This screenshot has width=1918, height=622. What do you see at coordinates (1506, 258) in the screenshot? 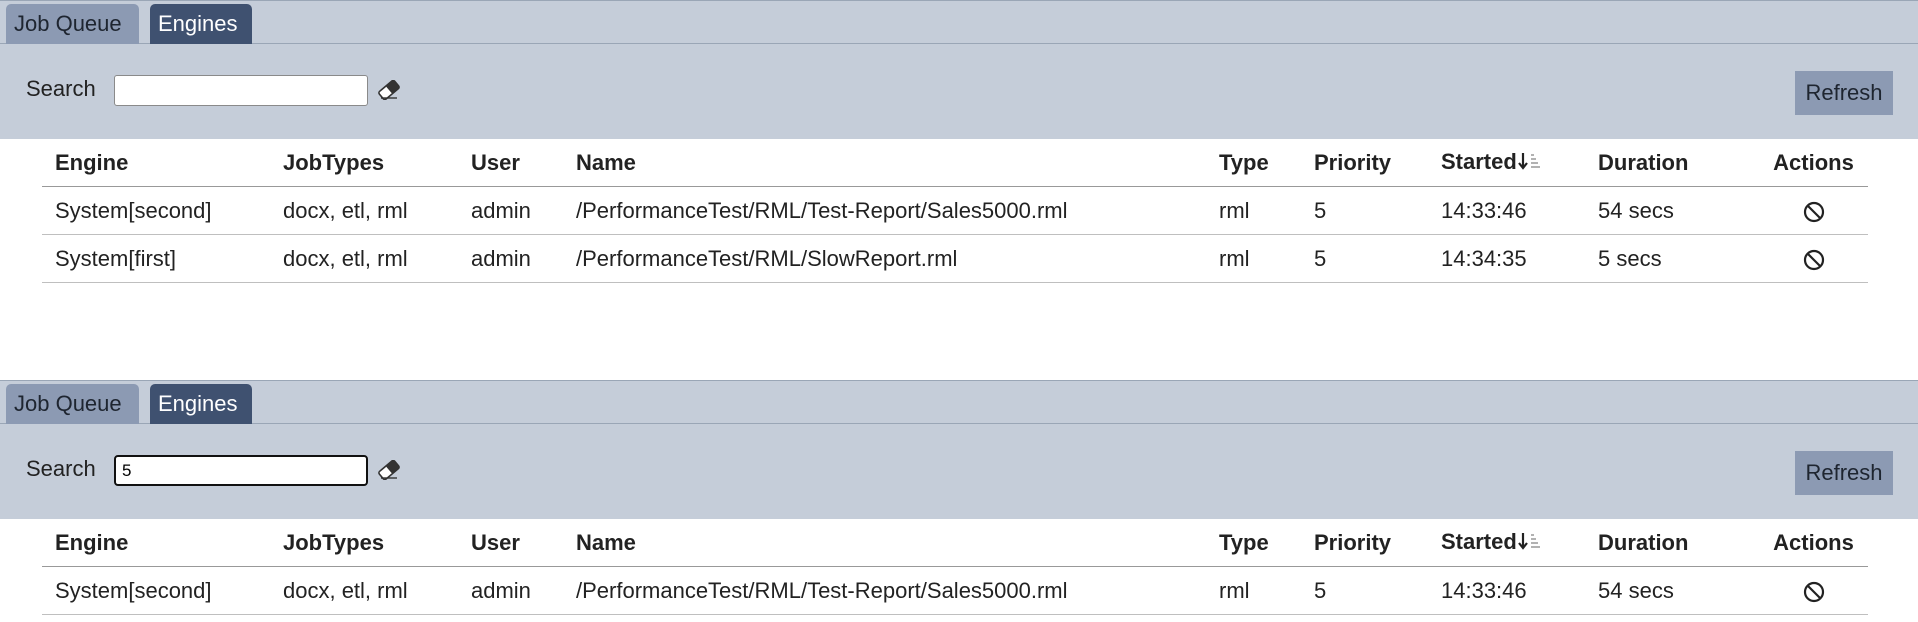
I see `cell-started: 14:34:35` at bounding box center [1506, 258].